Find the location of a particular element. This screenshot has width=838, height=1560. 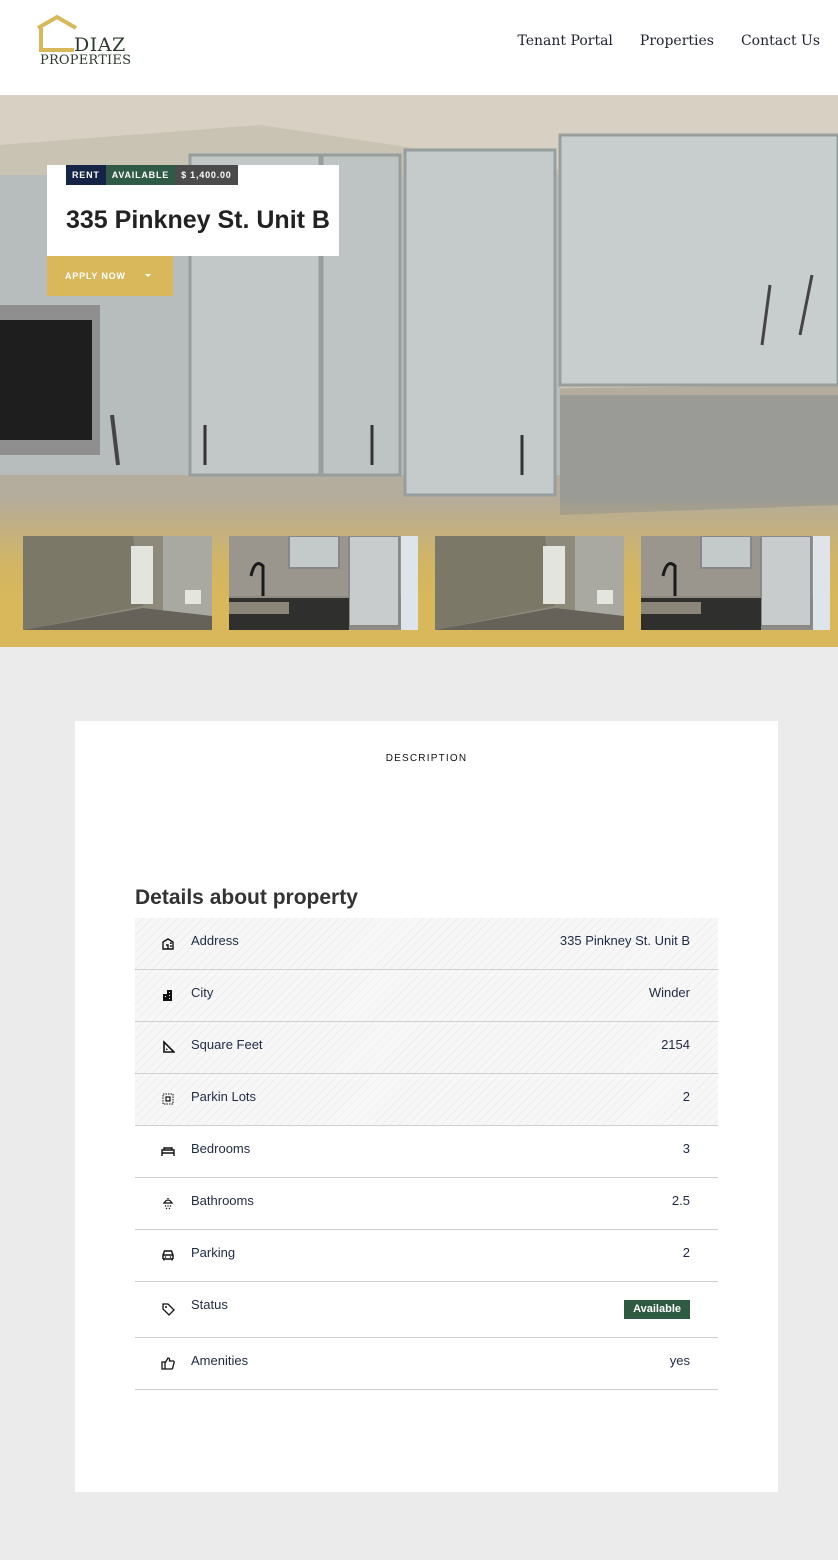

detail-row-square-feet: Square Feet 2154 is located at coordinates (426, 1048).